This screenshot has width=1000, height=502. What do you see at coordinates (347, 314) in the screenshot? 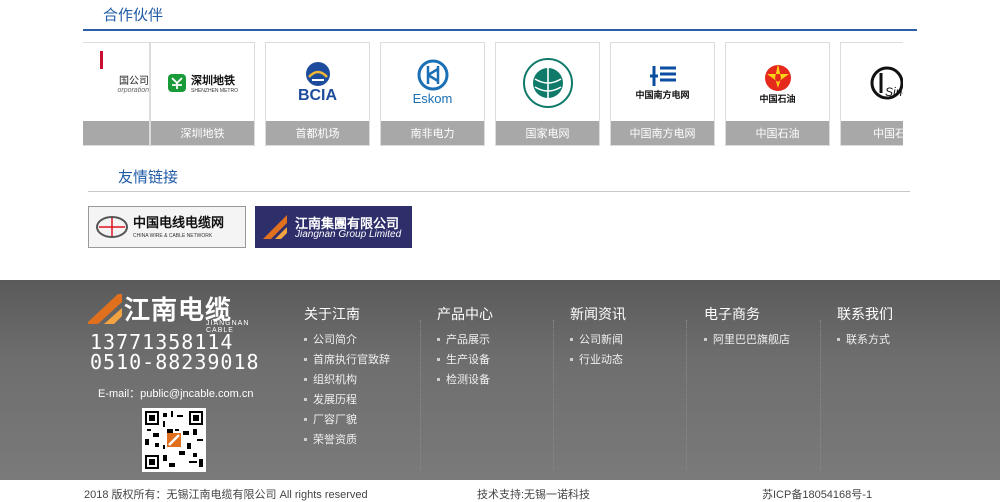
I see `nav-heading-about: 关于江南` at bounding box center [347, 314].